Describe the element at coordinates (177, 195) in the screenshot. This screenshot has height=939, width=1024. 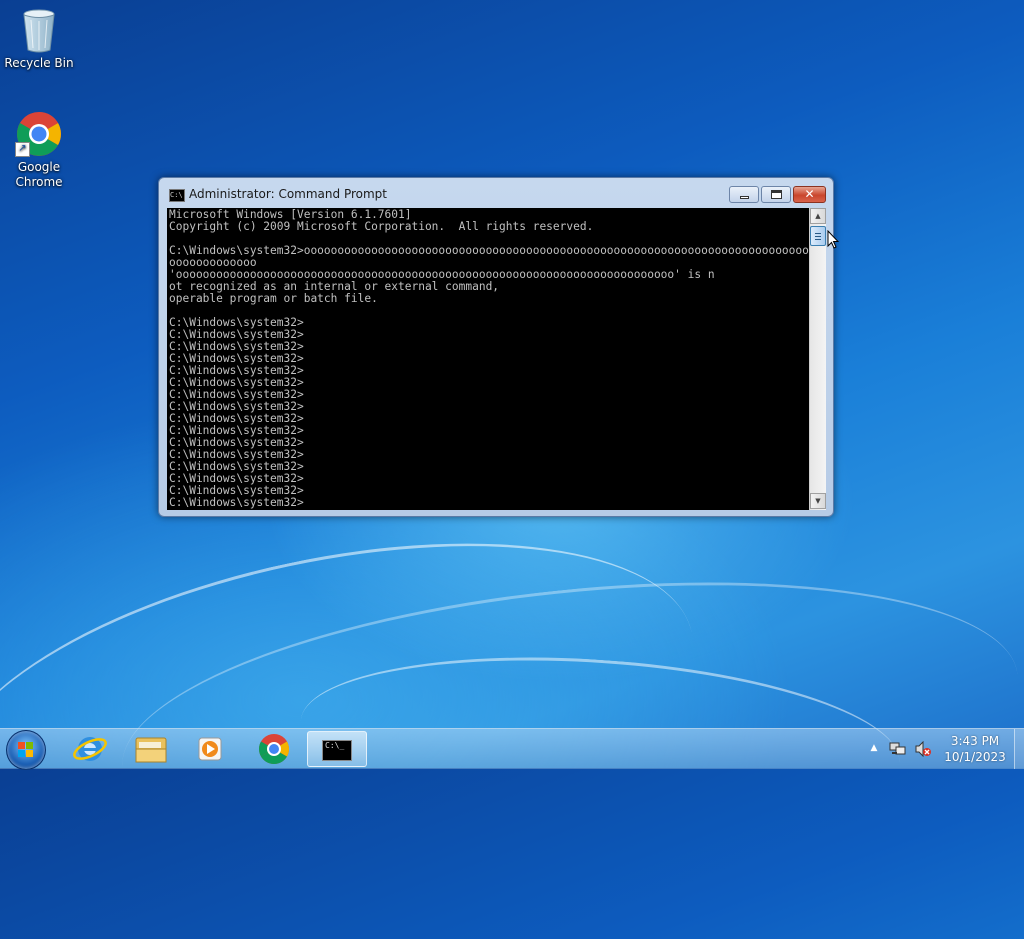
I see `command-prompt-icon: C:\` at that location.